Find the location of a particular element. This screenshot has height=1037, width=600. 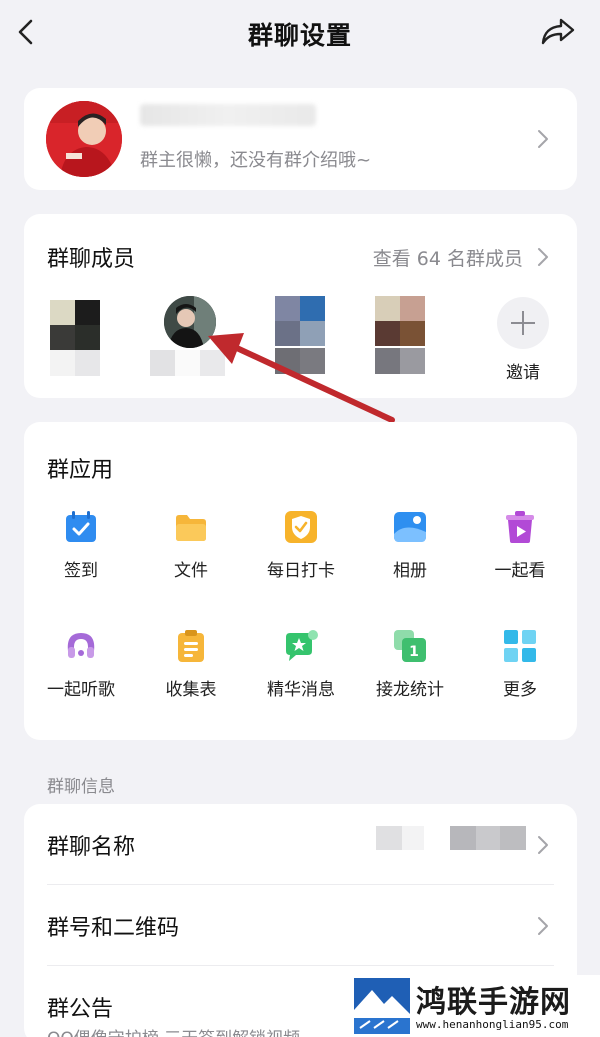

members-title: 群聊成员 is located at coordinates (91, 259).